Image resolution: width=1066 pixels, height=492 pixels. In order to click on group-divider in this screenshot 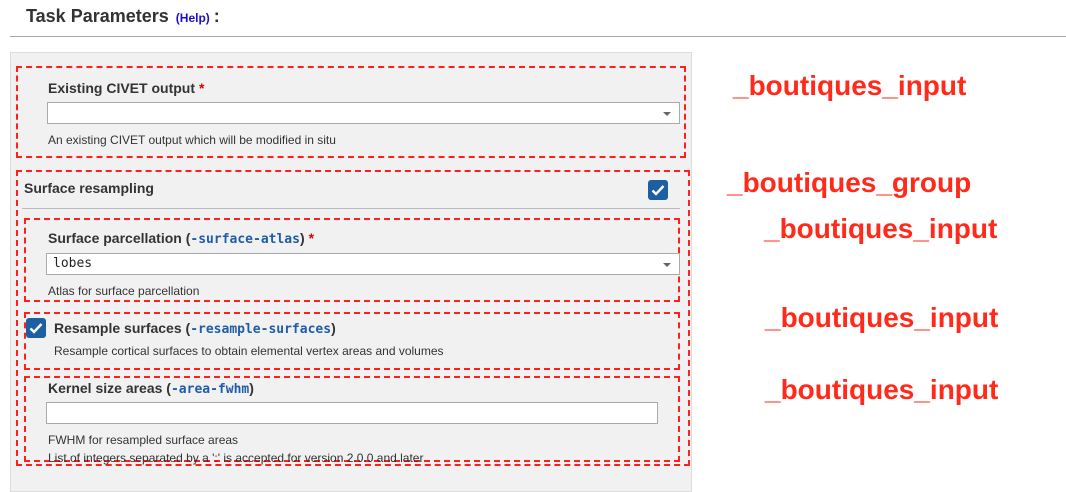, I will do `click(351, 208)`.